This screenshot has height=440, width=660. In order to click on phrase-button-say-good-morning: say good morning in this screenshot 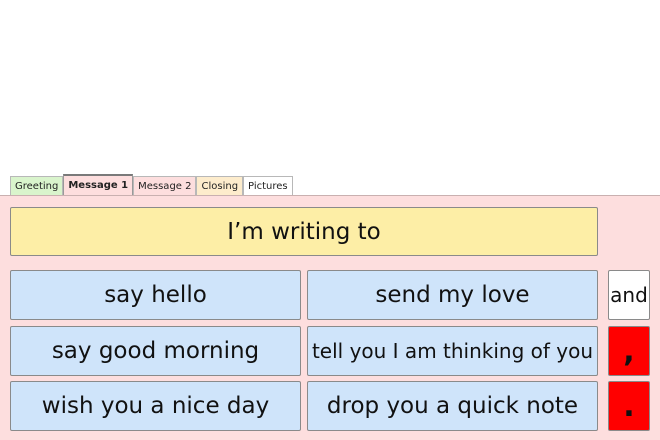, I will do `click(155, 351)`.